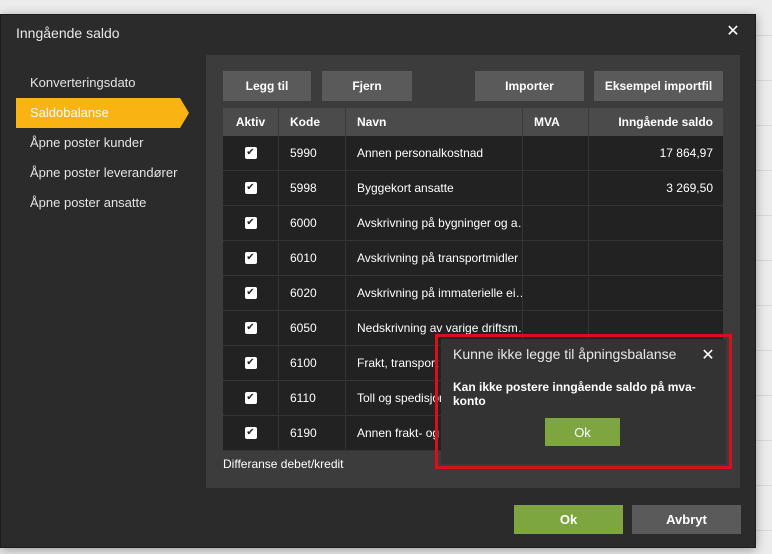  I want to click on table-row: ✔ 5998 Byggekort ansatte 3 269,50, so click(473, 188).